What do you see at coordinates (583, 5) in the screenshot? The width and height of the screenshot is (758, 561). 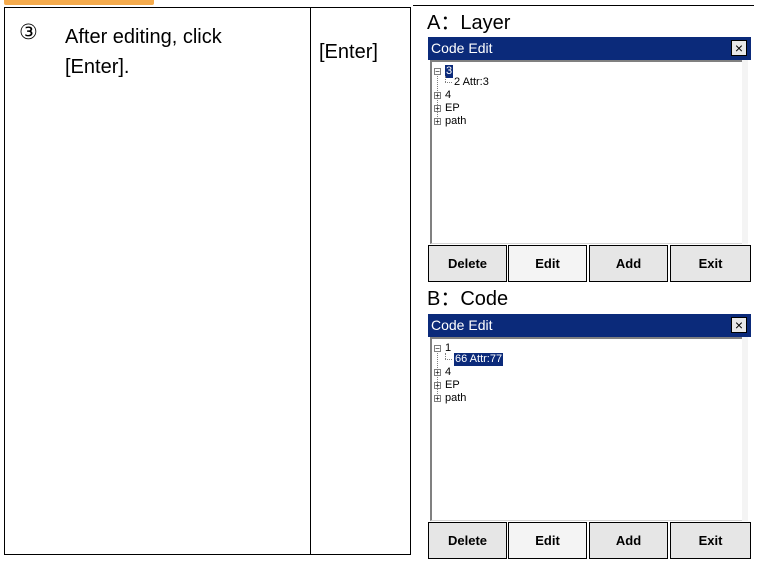 I see `top-rule` at bounding box center [583, 5].